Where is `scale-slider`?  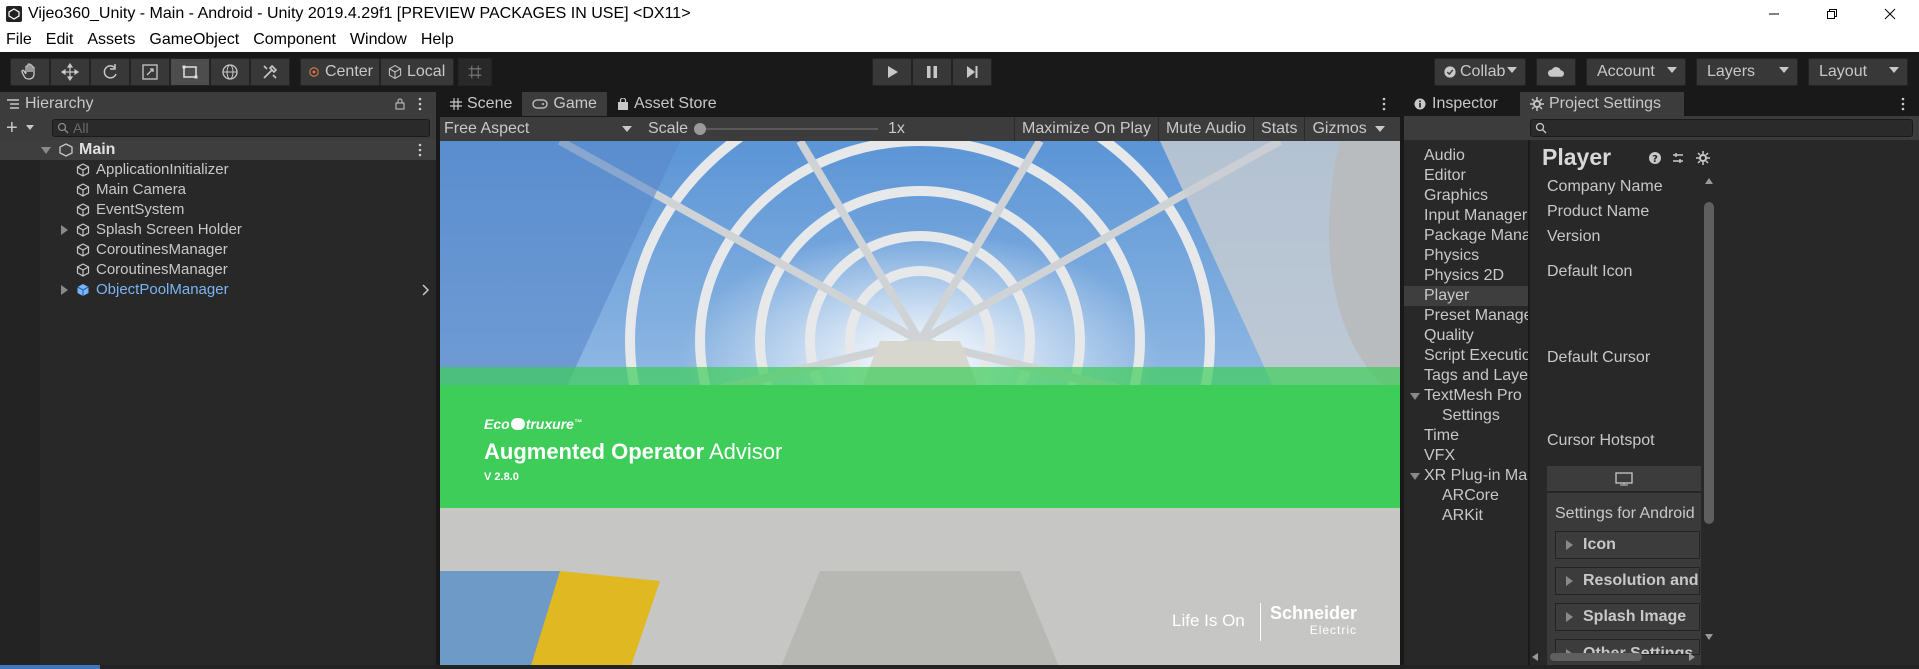
scale-slider is located at coordinates (789, 129).